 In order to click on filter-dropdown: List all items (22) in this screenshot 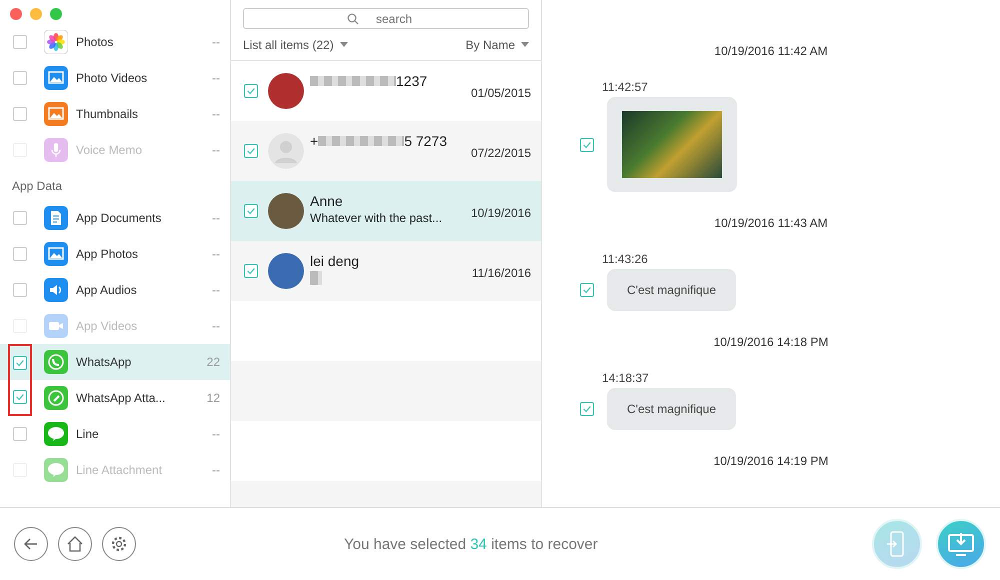, I will do `click(295, 45)`.